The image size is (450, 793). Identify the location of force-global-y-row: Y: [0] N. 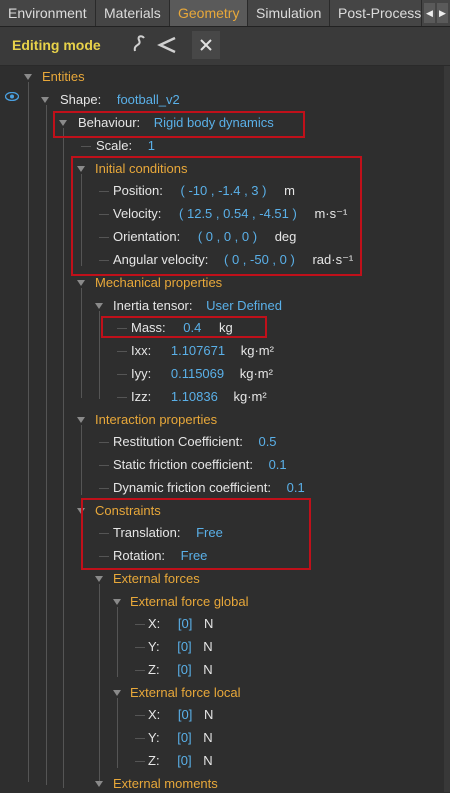
(180, 647).